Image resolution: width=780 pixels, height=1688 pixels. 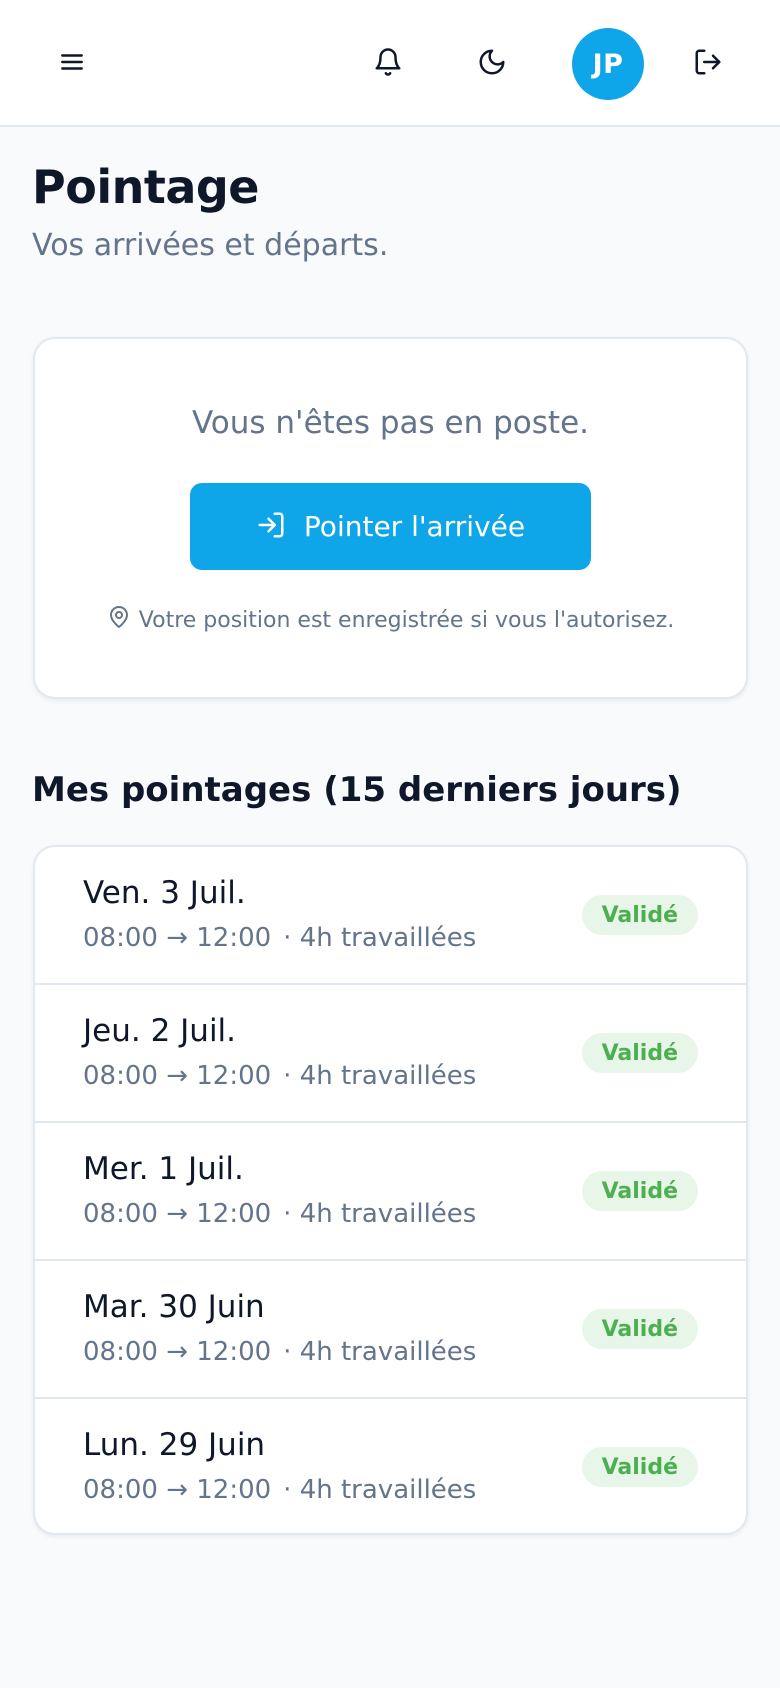 What do you see at coordinates (174, 1307) in the screenshot?
I see `row-date: Mar. 30 Juin` at bounding box center [174, 1307].